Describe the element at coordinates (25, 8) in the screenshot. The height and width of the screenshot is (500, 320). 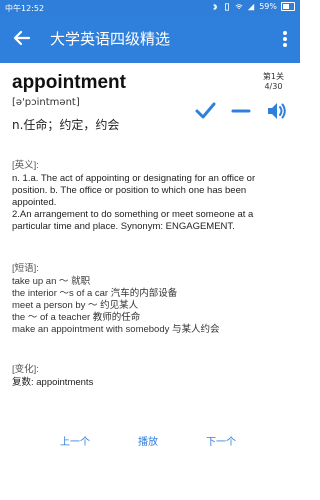
I see `status-time: 中午12:52` at that location.